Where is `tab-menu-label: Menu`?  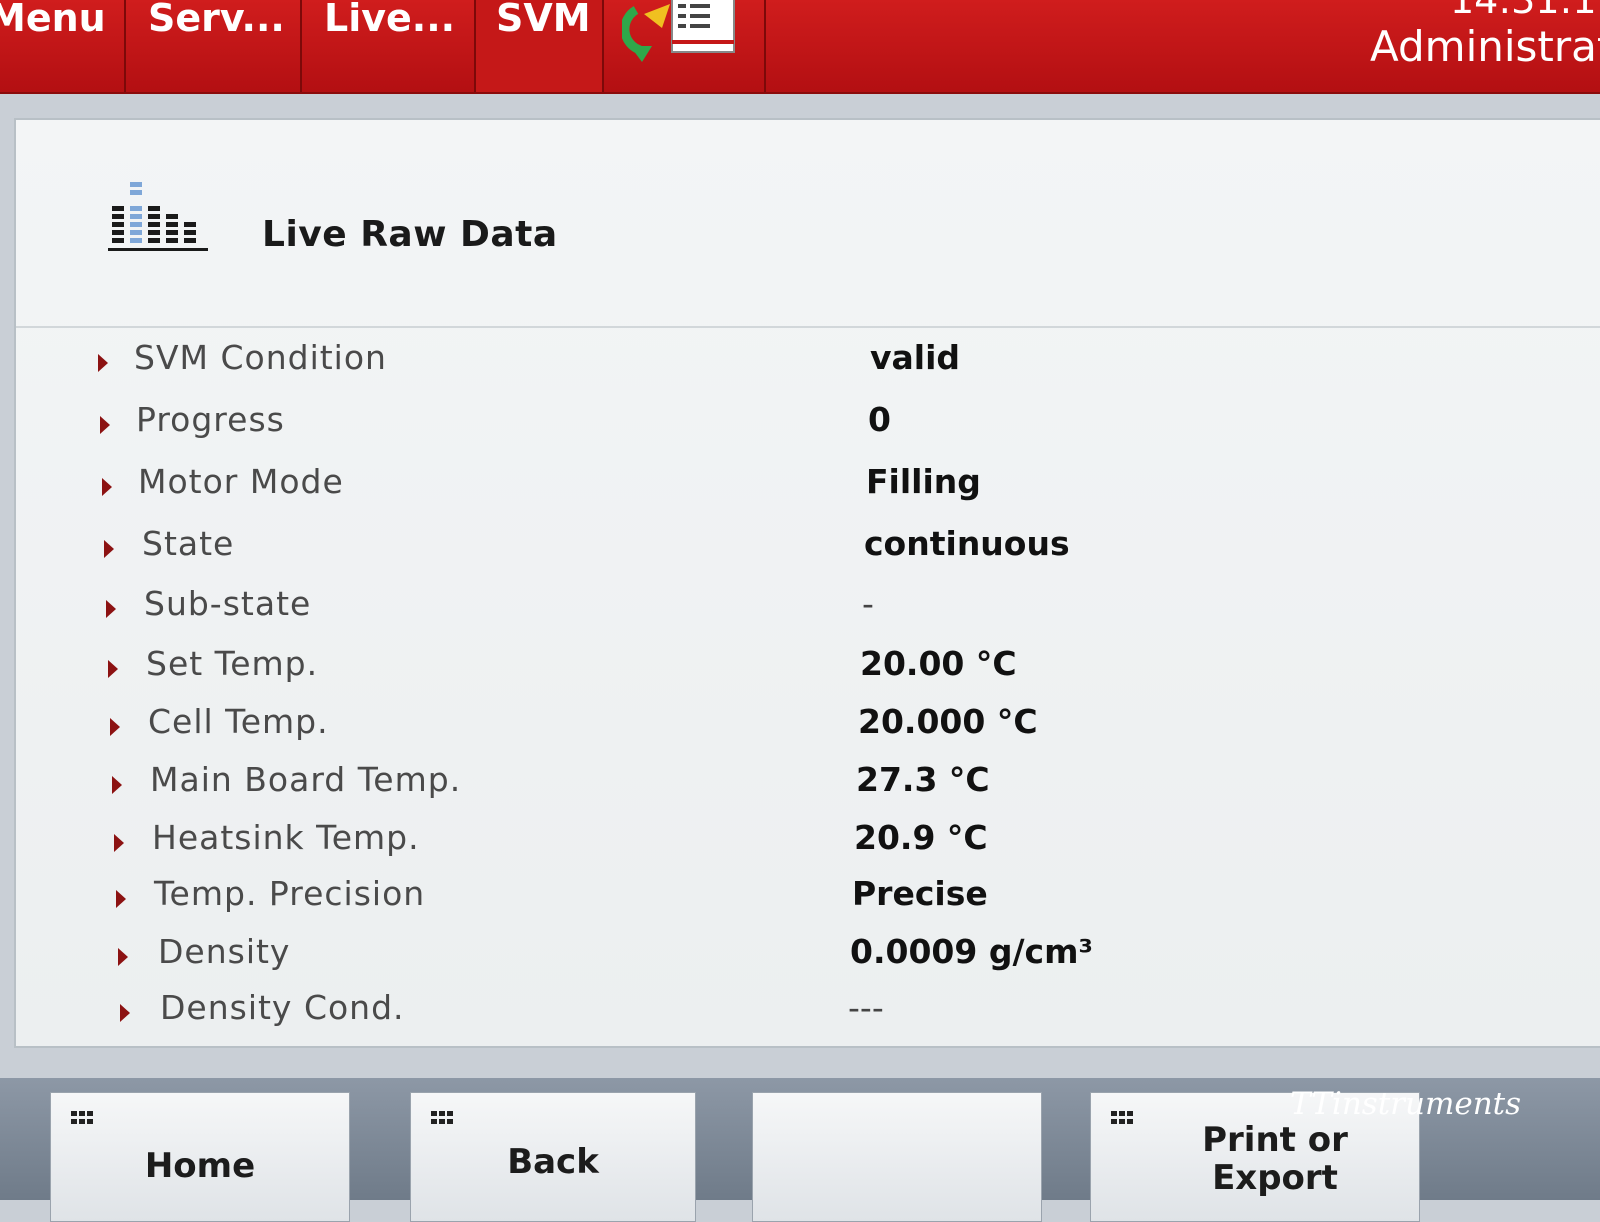
tab-menu-label: Menu is located at coordinates (53, 20).